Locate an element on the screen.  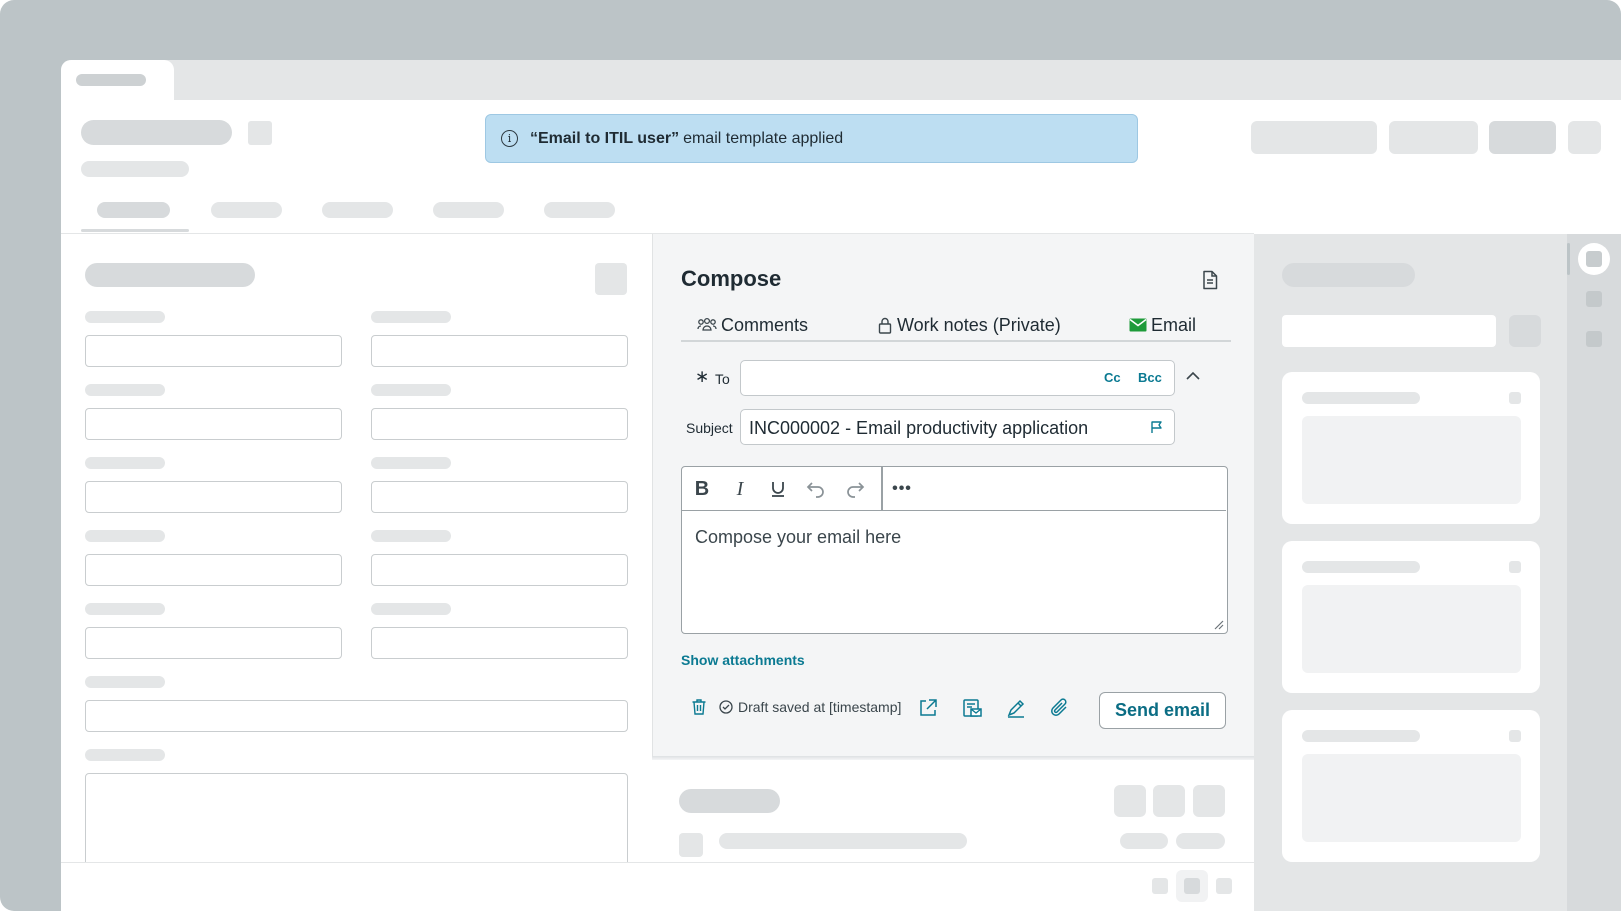
compose-tabs: Comments Work notes (Private) Email is located at coordinates (956, 327).